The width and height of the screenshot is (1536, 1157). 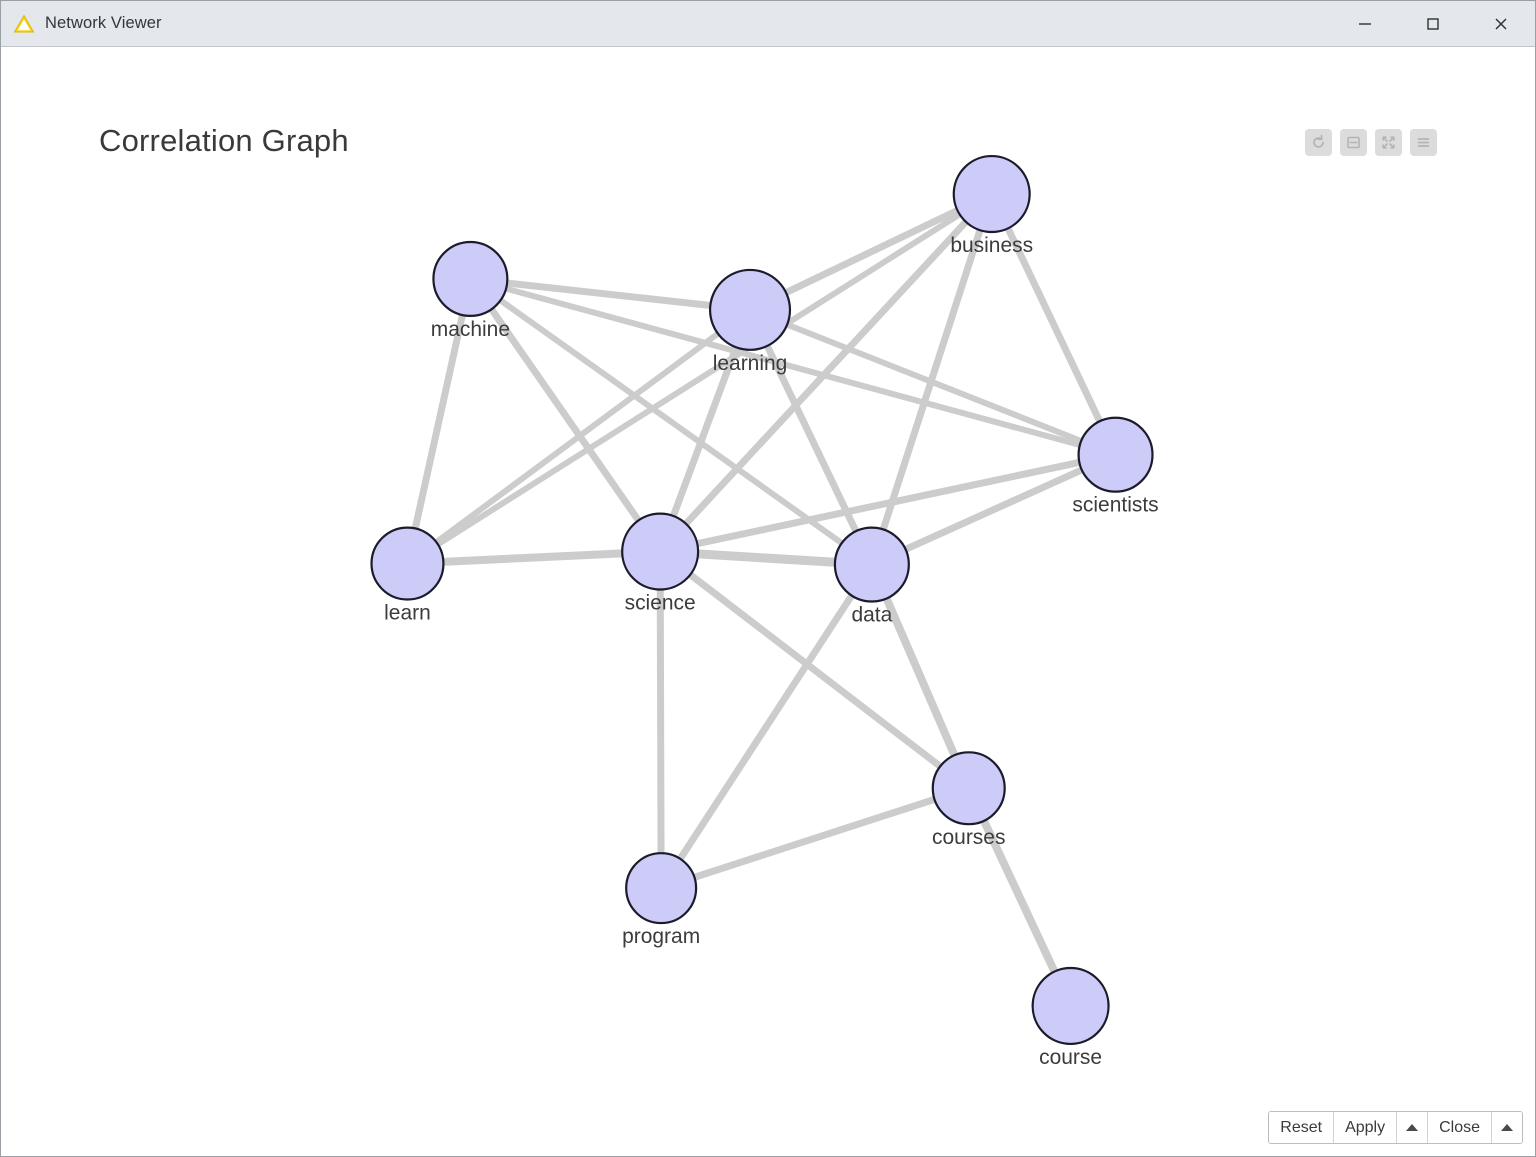 I want to click on node-label: science, so click(x=660, y=602).